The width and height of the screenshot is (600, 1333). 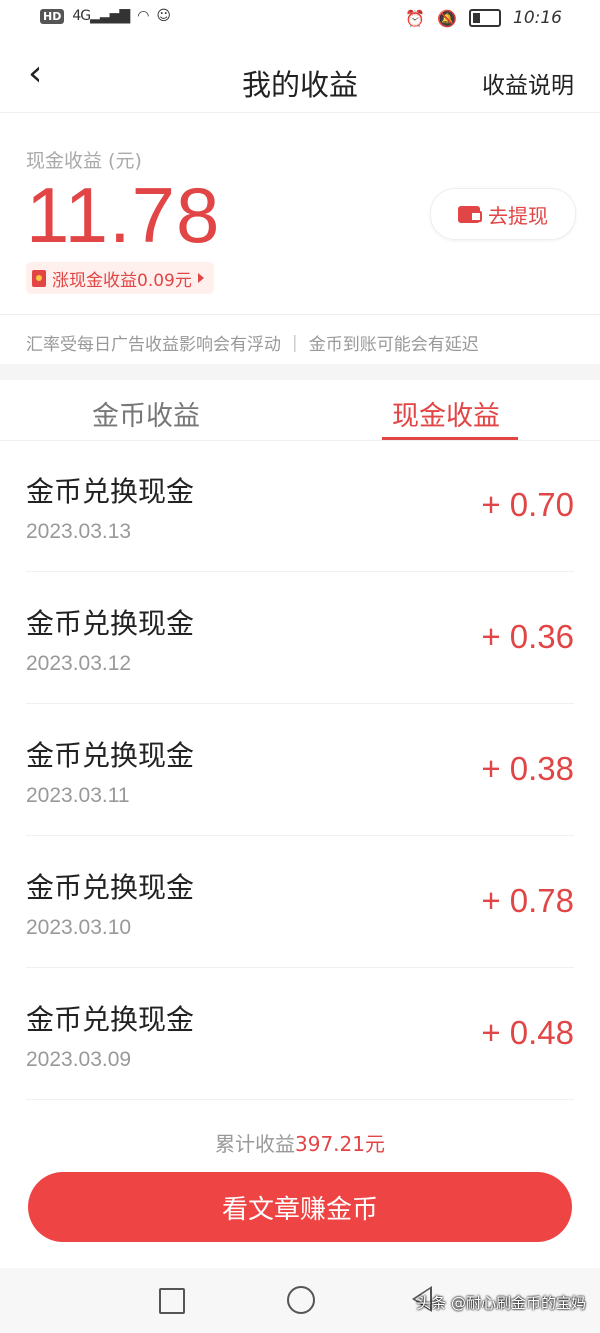 I want to click on status-right: ⏰ 🔕 10:16, so click(x=483, y=18).